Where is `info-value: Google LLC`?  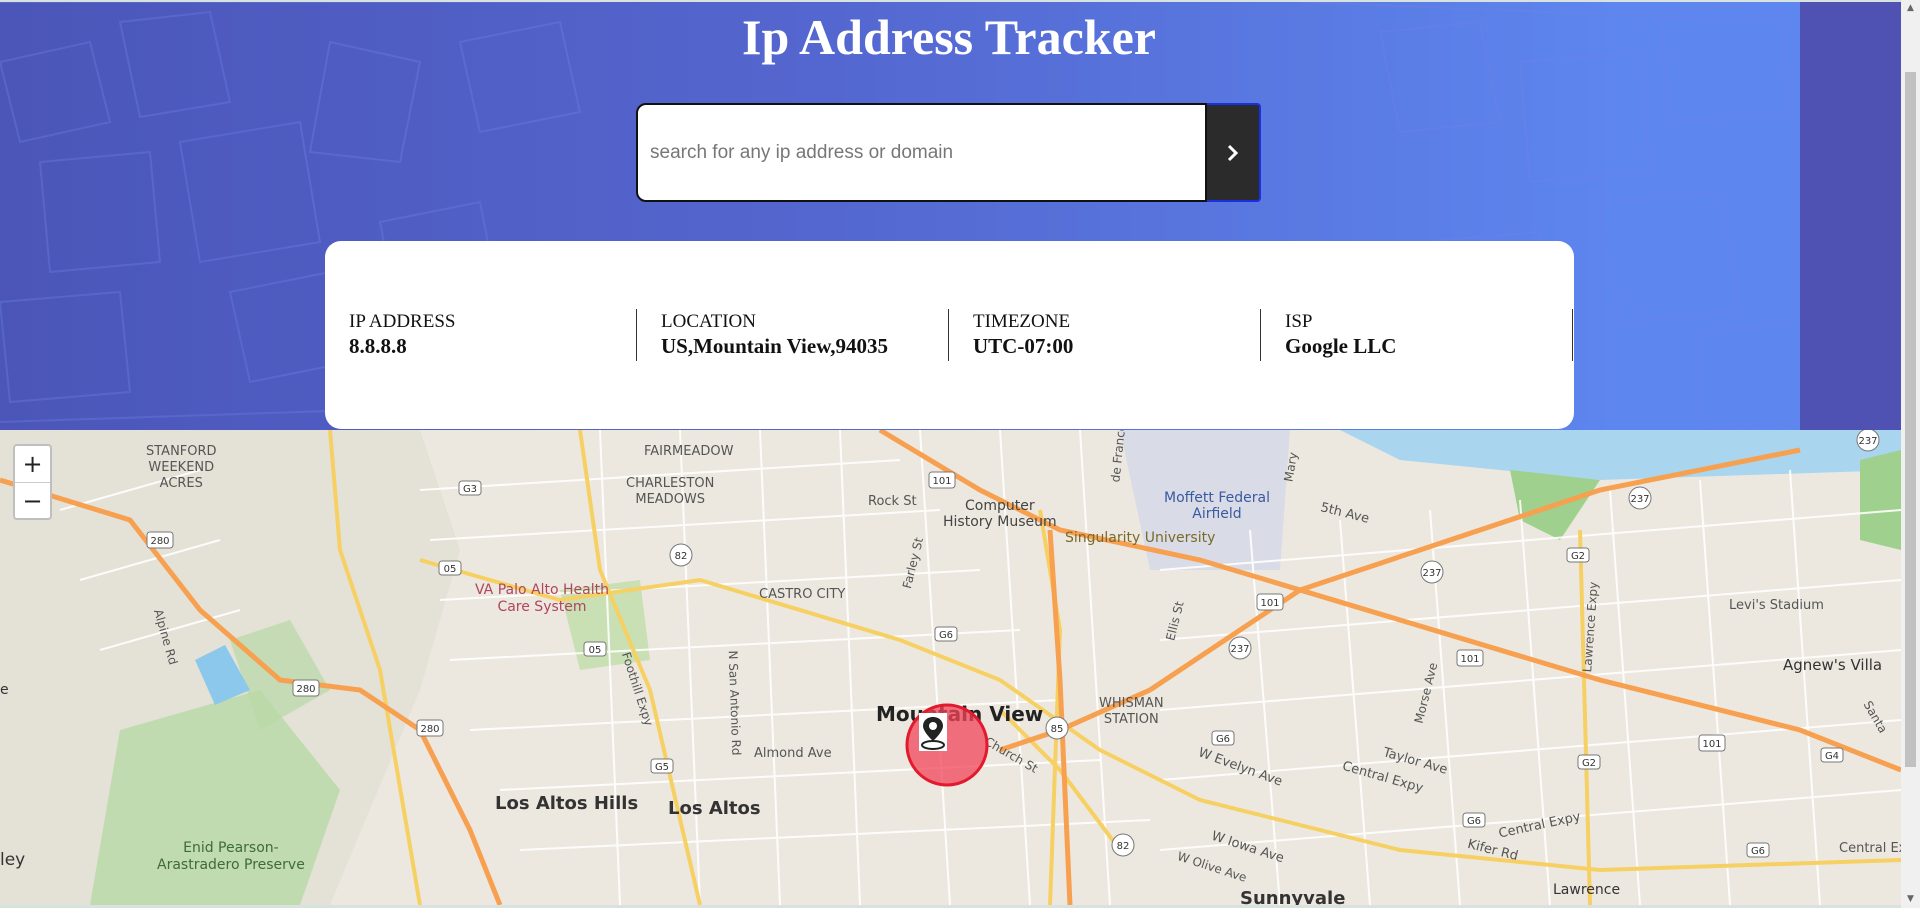
info-value: Google LLC is located at coordinates (1341, 346).